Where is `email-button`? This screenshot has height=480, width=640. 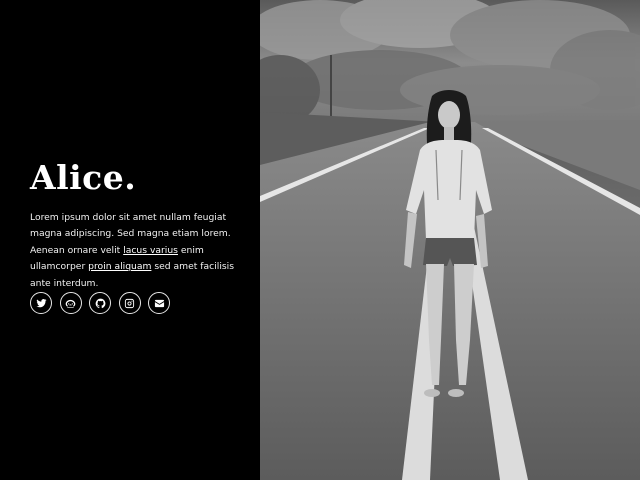
email-button is located at coordinates (159, 303).